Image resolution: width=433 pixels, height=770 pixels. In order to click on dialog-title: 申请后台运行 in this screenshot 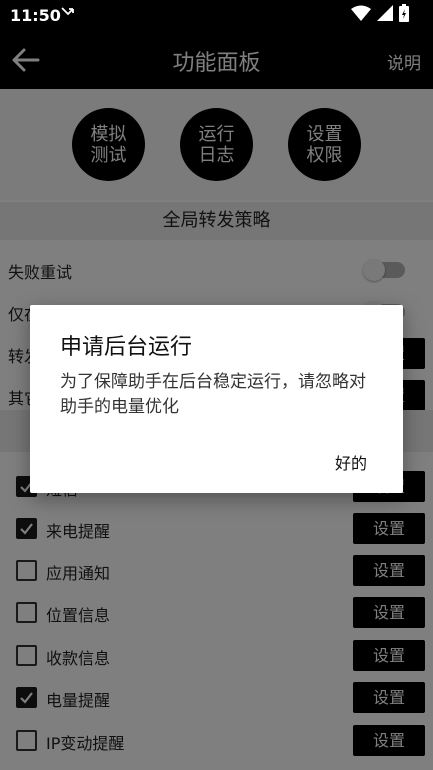, I will do `click(126, 347)`.